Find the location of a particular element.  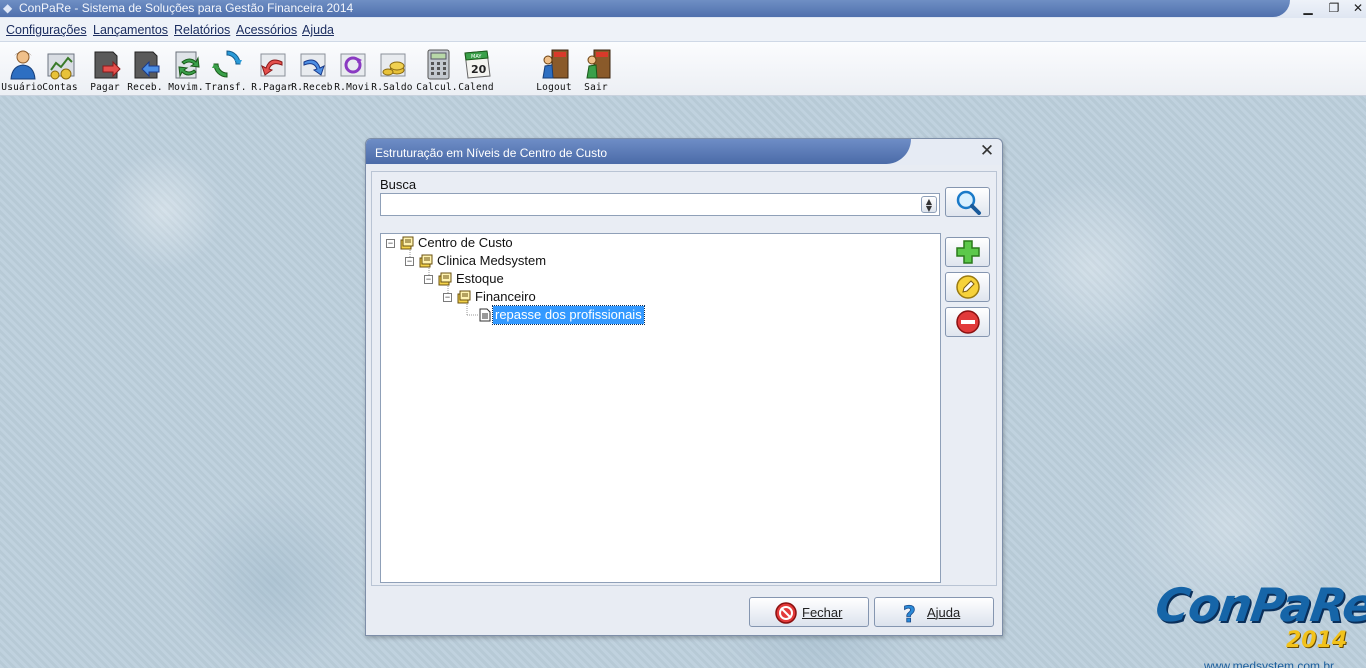

fechar-button: Fechar is located at coordinates (809, 612).